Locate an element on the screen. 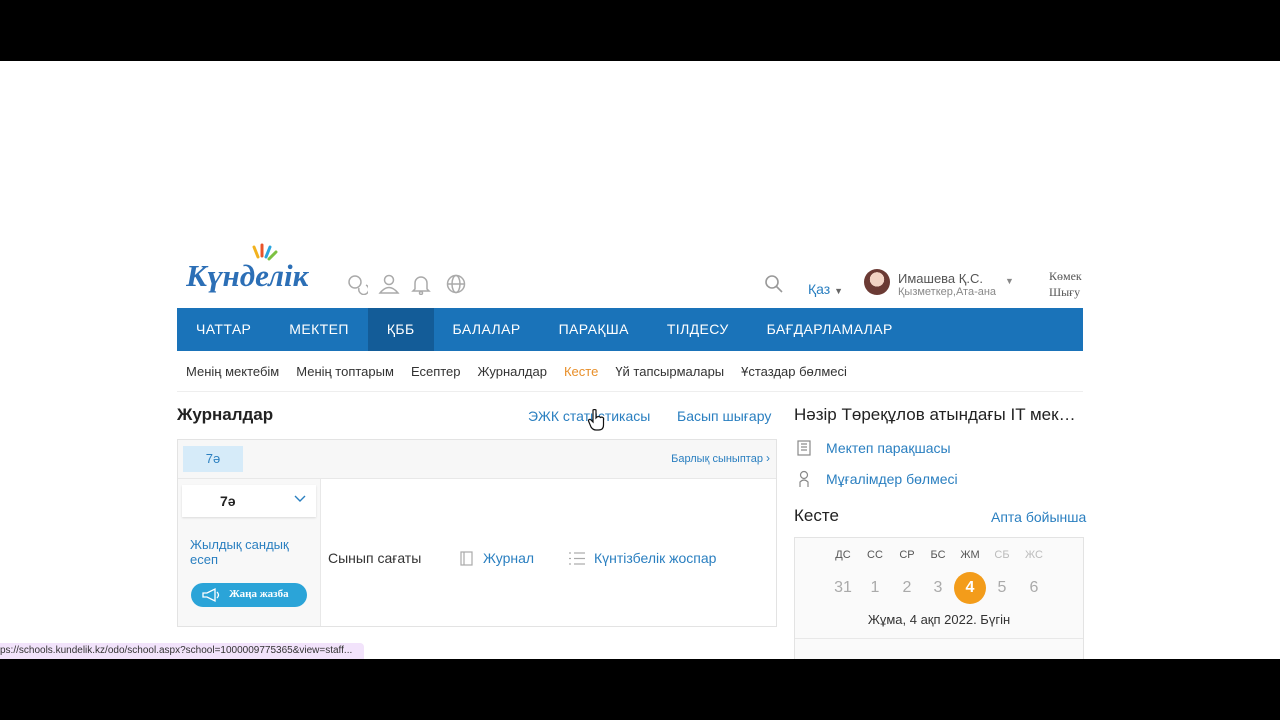 The width and height of the screenshot is (1280, 720). user-role: Қызметкер,Ата-ана is located at coordinates (947, 292).